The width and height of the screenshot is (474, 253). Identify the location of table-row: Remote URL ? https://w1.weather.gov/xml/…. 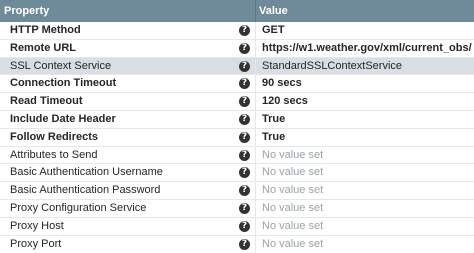
(237, 48).